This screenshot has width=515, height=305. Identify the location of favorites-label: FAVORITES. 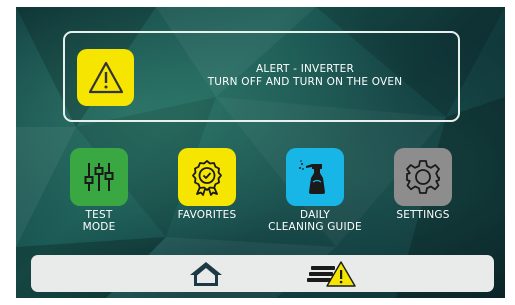
(207, 215).